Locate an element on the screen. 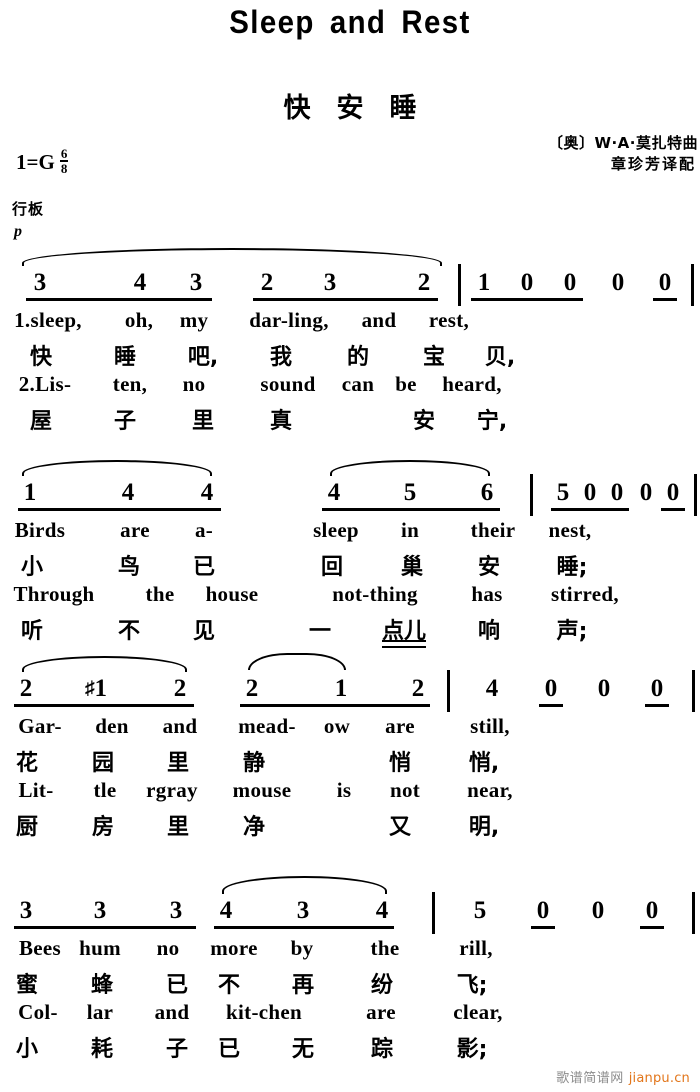 This screenshot has height=1092, width=700. lyric-line: 听 不 见 一 点儿 响 声; is located at coordinates (350, 630).